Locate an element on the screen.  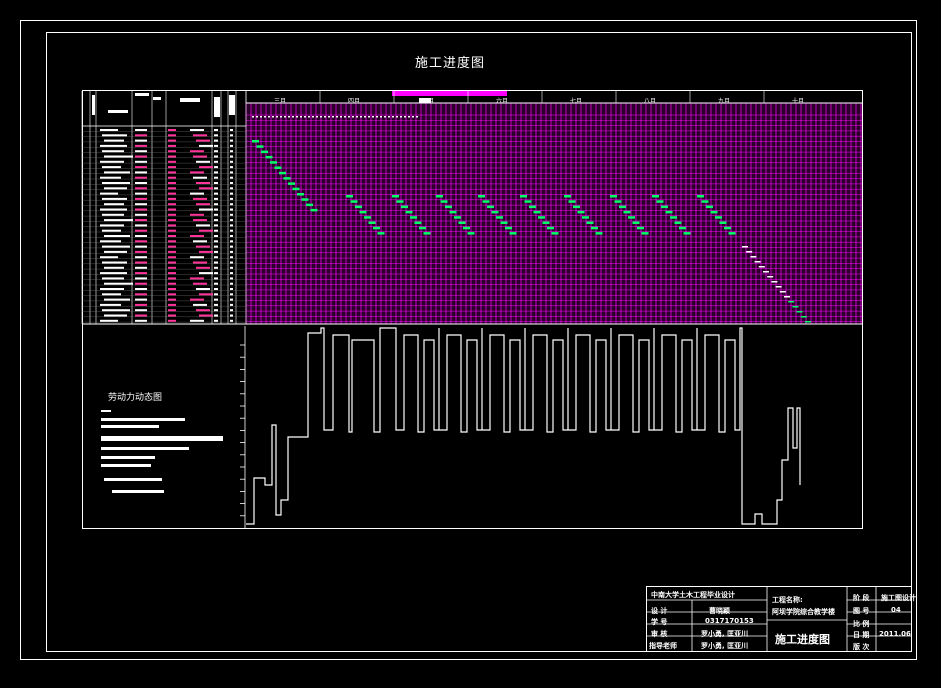
month-label: 九月 is located at coordinates (724, 101).